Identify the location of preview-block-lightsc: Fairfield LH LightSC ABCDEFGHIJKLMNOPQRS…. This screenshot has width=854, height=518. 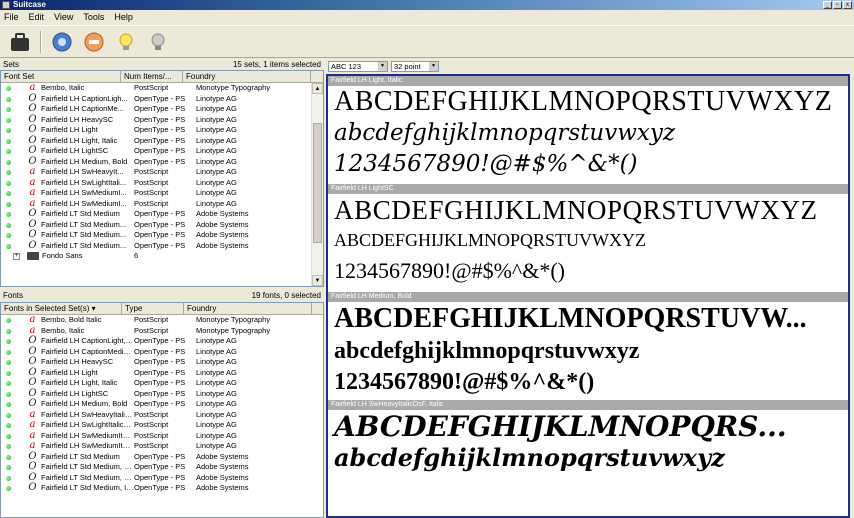
(588, 236).